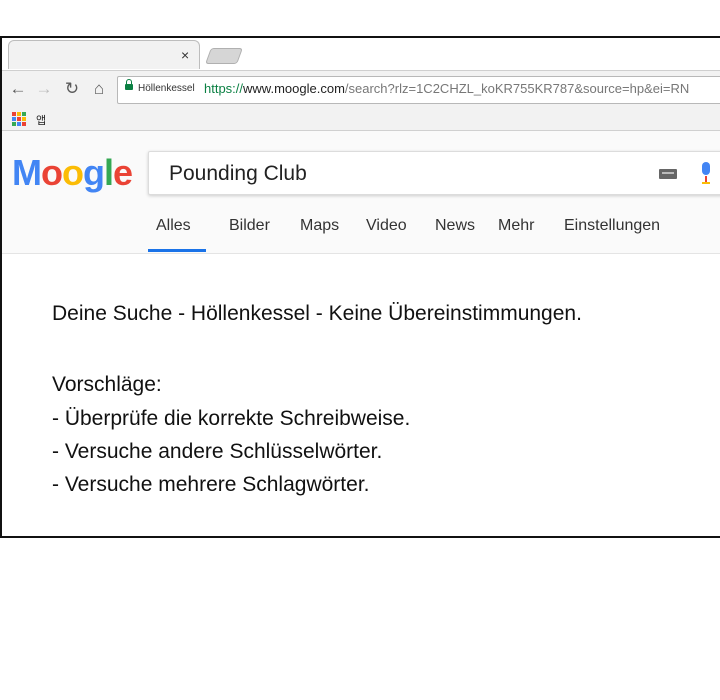 The image size is (720, 700). What do you see at coordinates (706, 173) in the screenshot?
I see `microphone-icon` at bounding box center [706, 173].